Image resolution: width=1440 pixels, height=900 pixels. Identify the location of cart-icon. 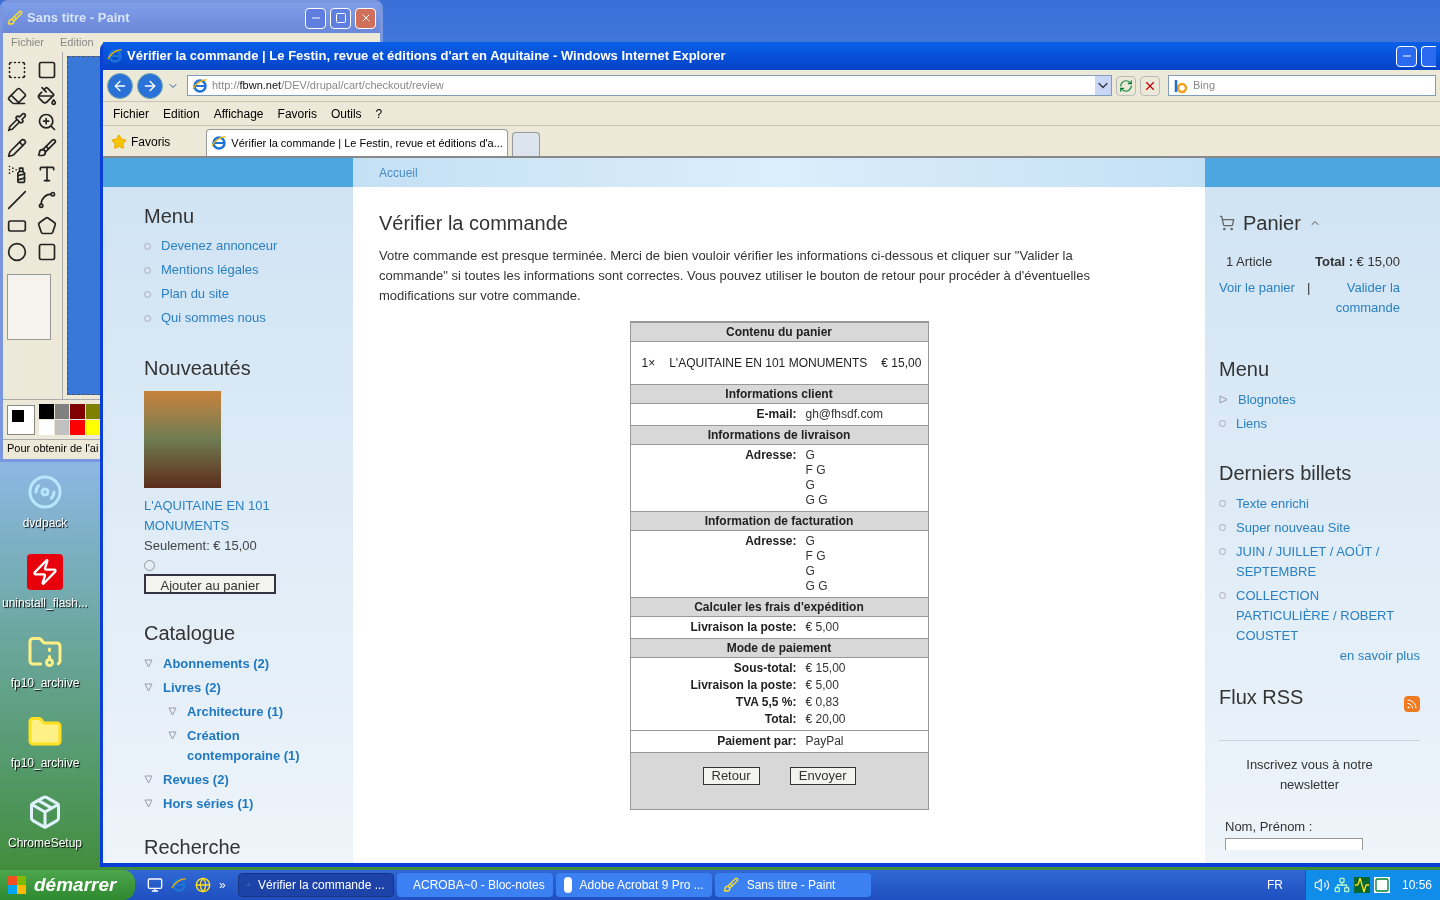
(1227, 223).